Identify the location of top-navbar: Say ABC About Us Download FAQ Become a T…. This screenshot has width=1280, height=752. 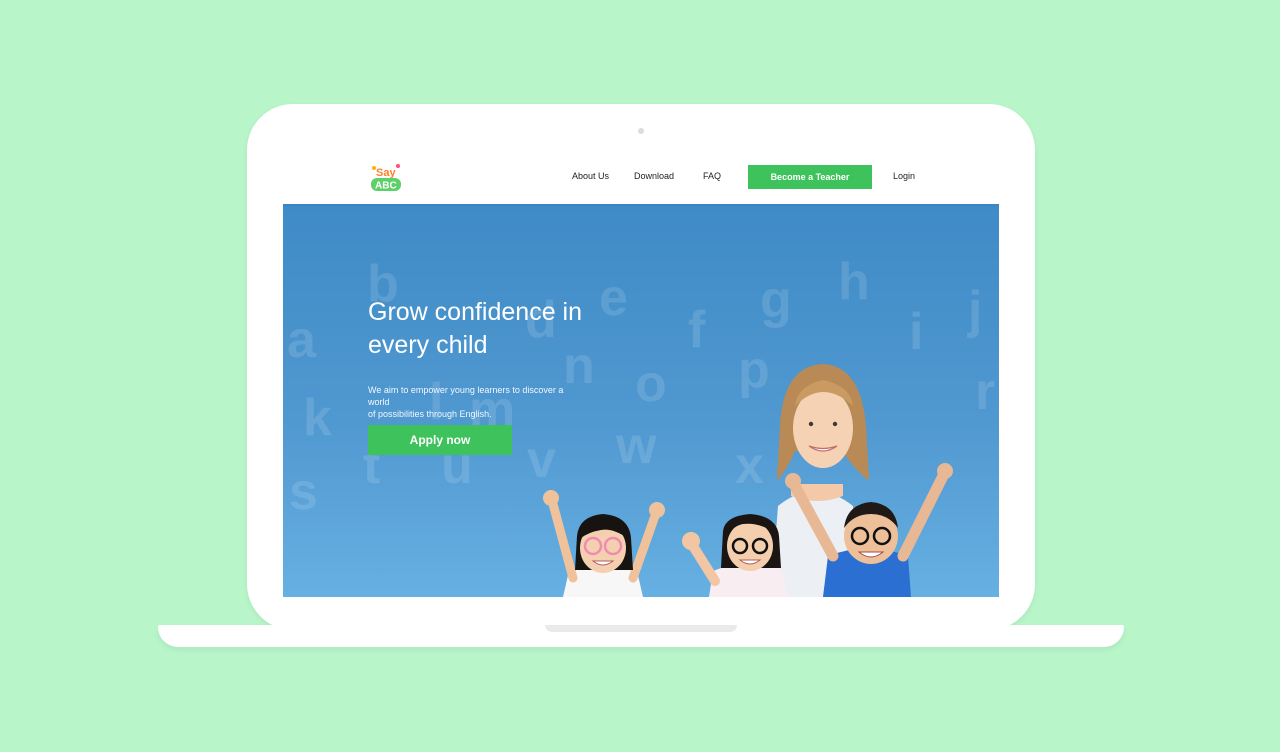
(641, 178).